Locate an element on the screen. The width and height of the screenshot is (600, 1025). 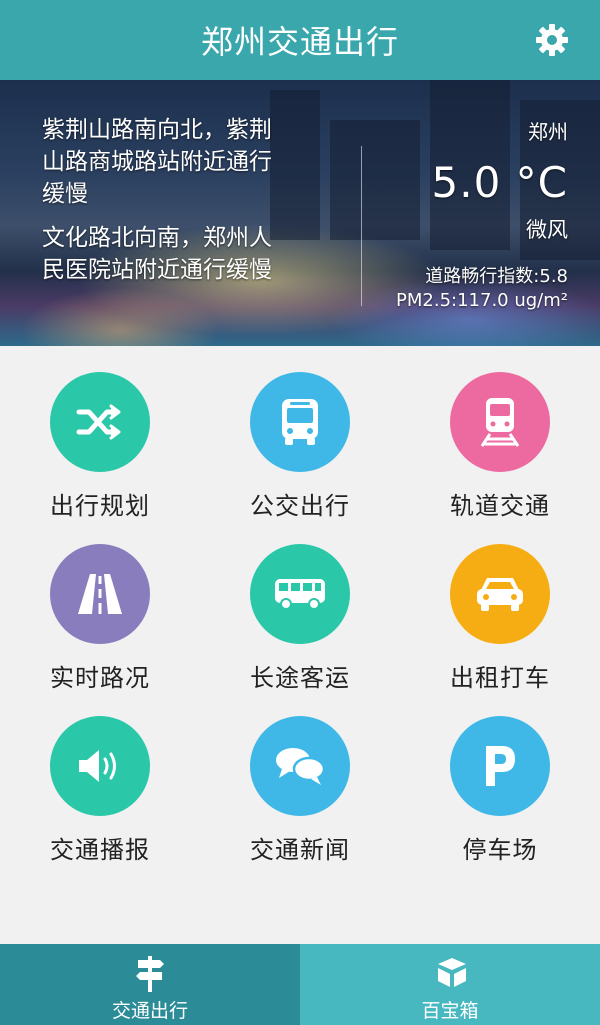
coach-bus-icon is located at coordinates (300, 594).